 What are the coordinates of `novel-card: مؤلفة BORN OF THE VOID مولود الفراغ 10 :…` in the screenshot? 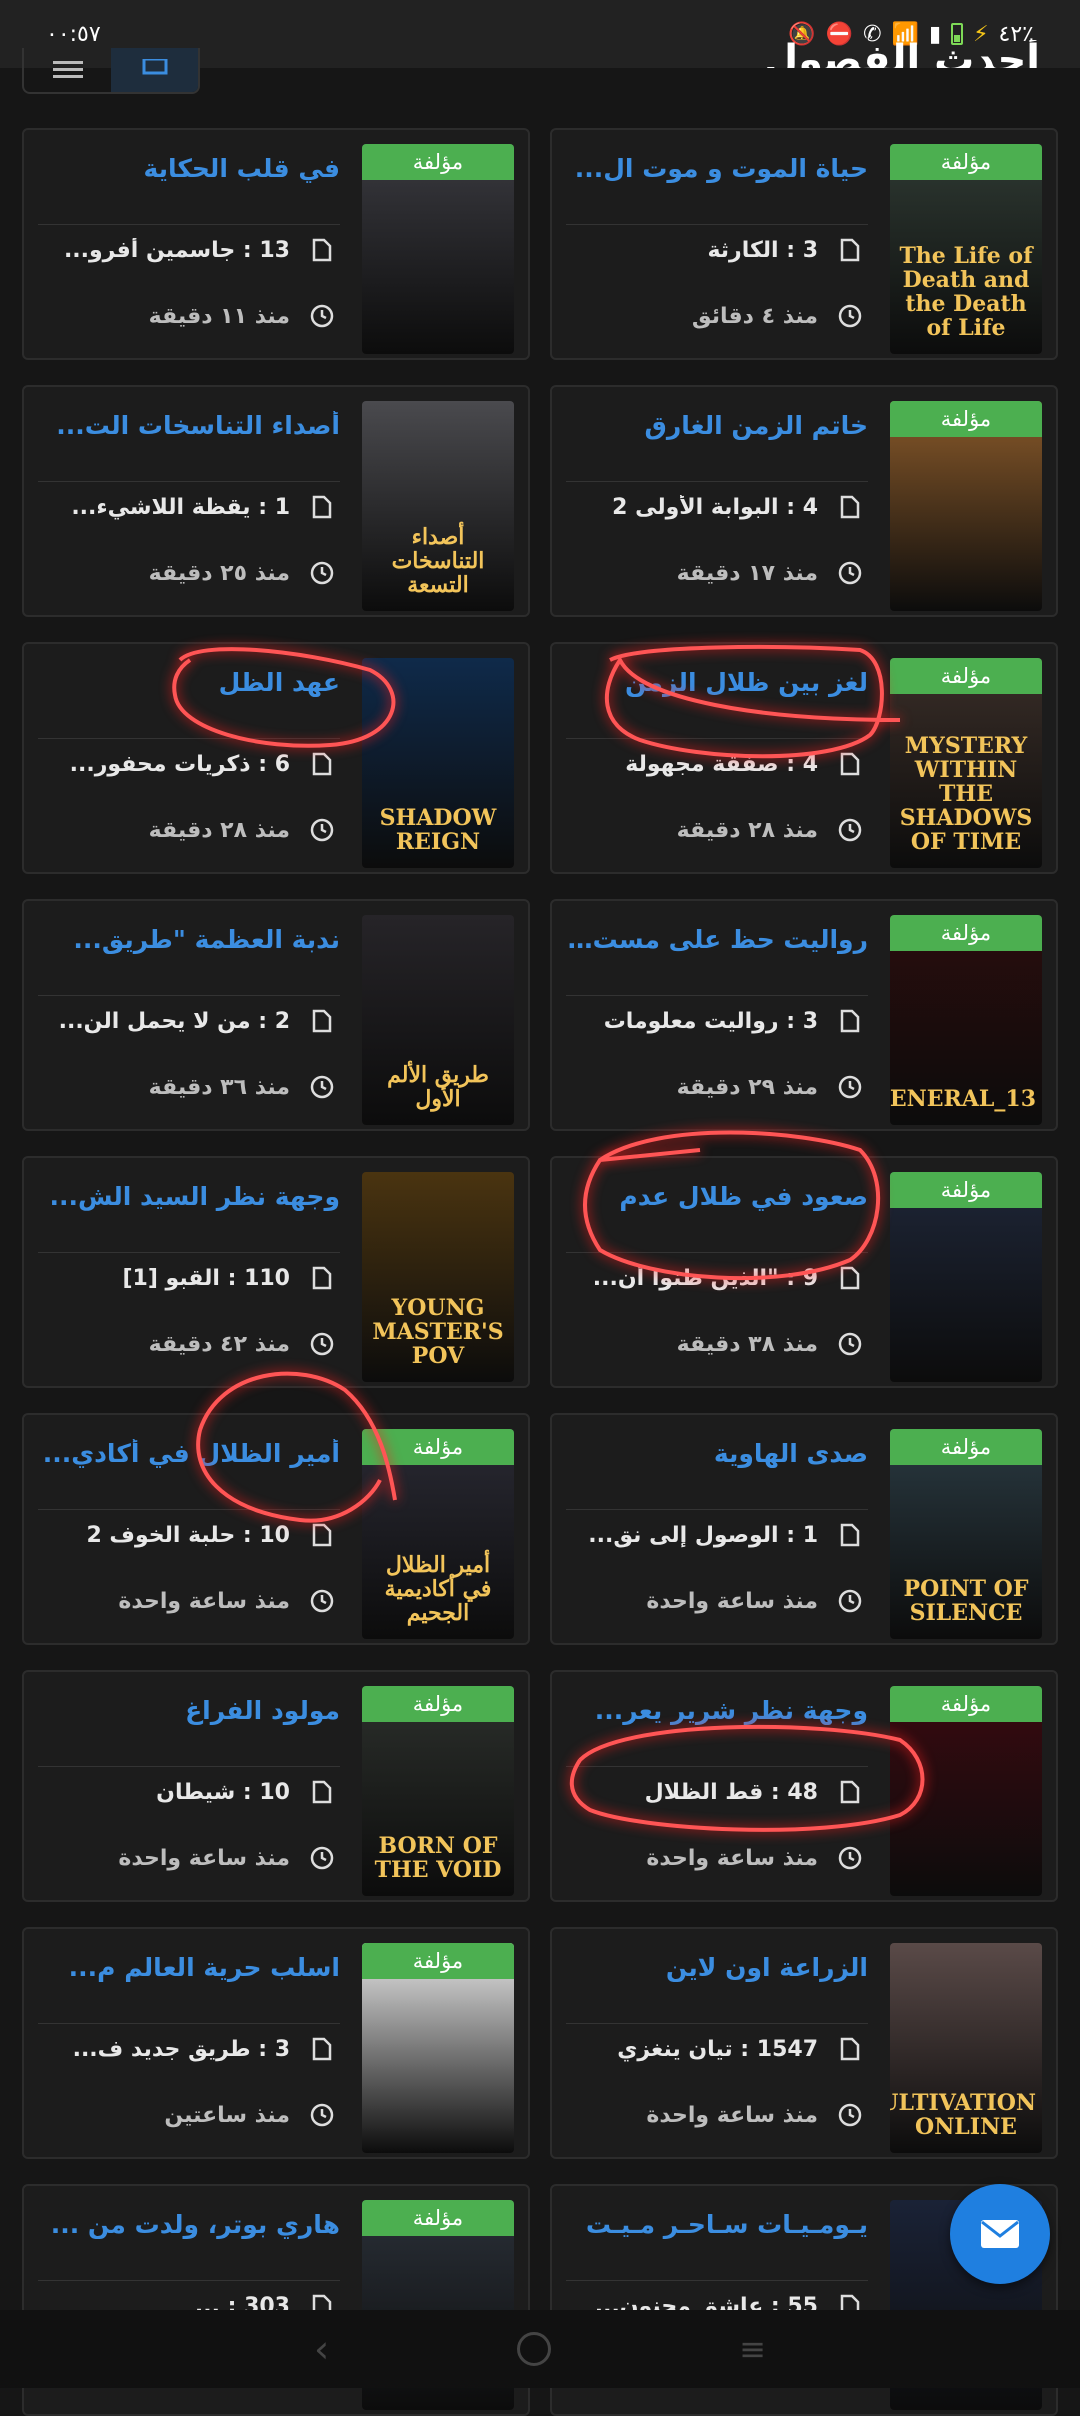 It's located at (276, 1786).